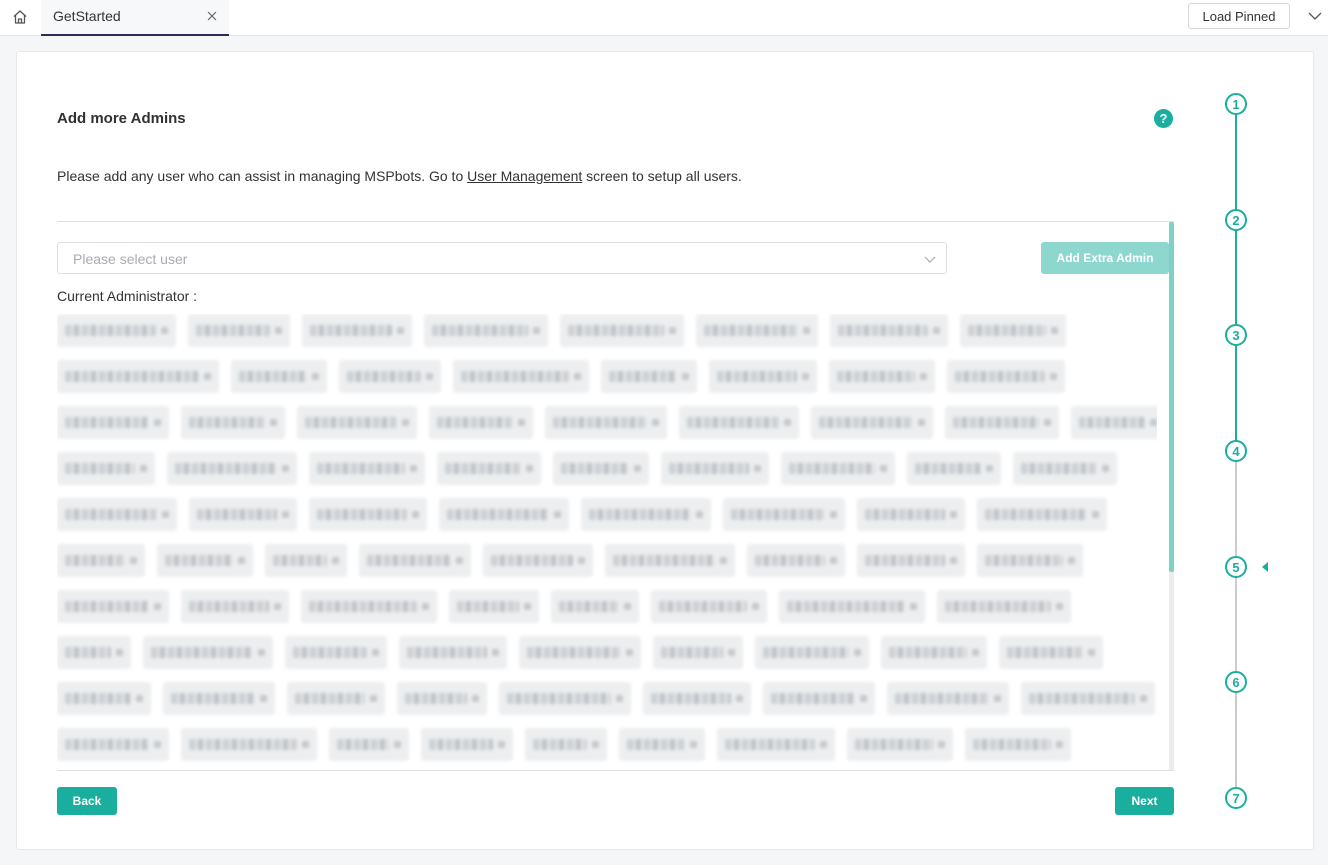 This screenshot has width=1328, height=865. I want to click on scrollbar-thumb, so click(1171, 397).